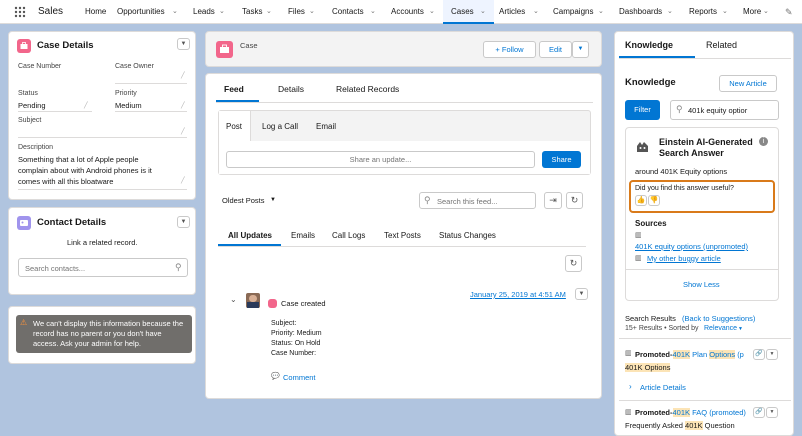 The height and width of the screenshot is (436, 802). What do you see at coordinates (641, 200) in the screenshot?
I see `thumbs-up-icon: 👍` at bounding box center [641, 200].